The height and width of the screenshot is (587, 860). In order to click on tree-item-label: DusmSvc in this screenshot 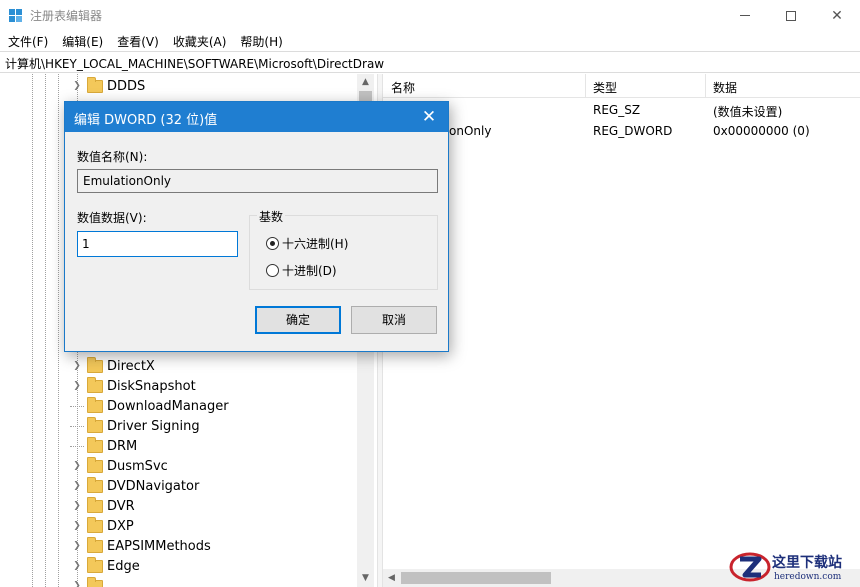, I will do `click(137, 466)`.